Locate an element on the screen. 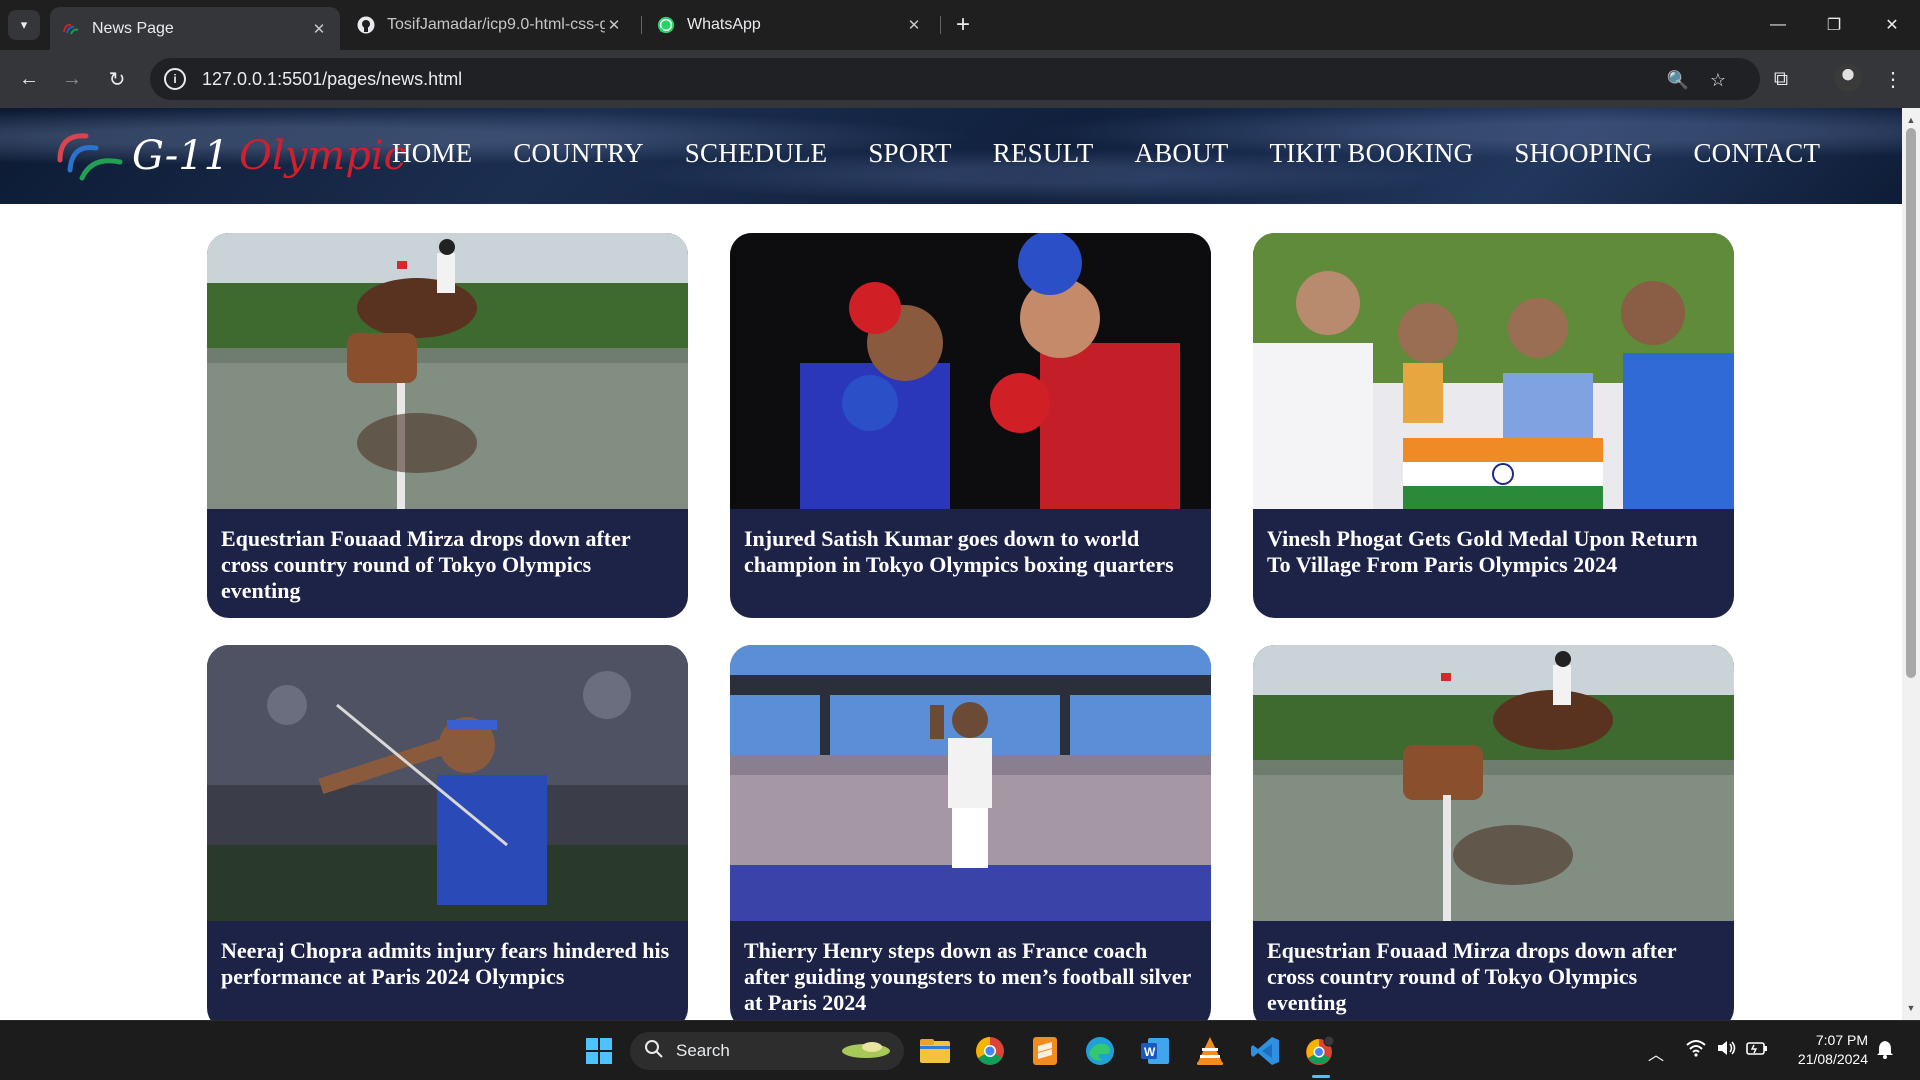 The image size is (1920, 1080). minimize-icon: — is located at coordinates (1778, 25).